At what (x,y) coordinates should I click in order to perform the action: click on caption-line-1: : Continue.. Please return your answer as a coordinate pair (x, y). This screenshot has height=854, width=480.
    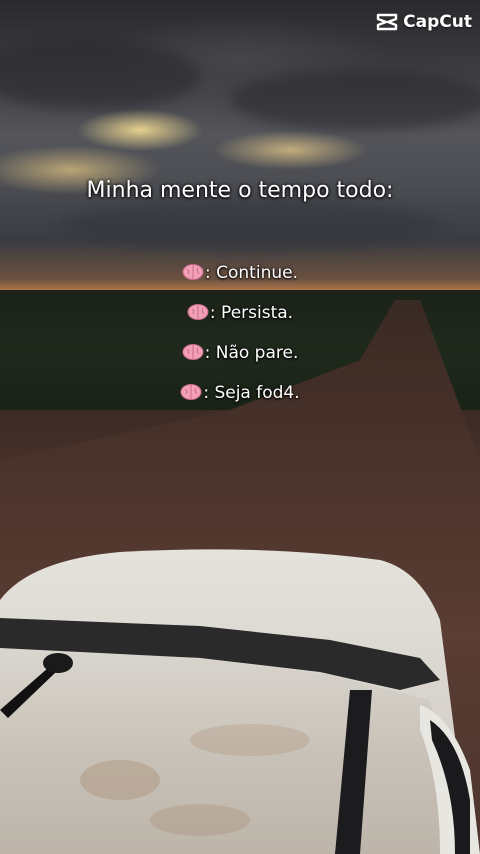
    Looking at the image, I should click on (240, 273).